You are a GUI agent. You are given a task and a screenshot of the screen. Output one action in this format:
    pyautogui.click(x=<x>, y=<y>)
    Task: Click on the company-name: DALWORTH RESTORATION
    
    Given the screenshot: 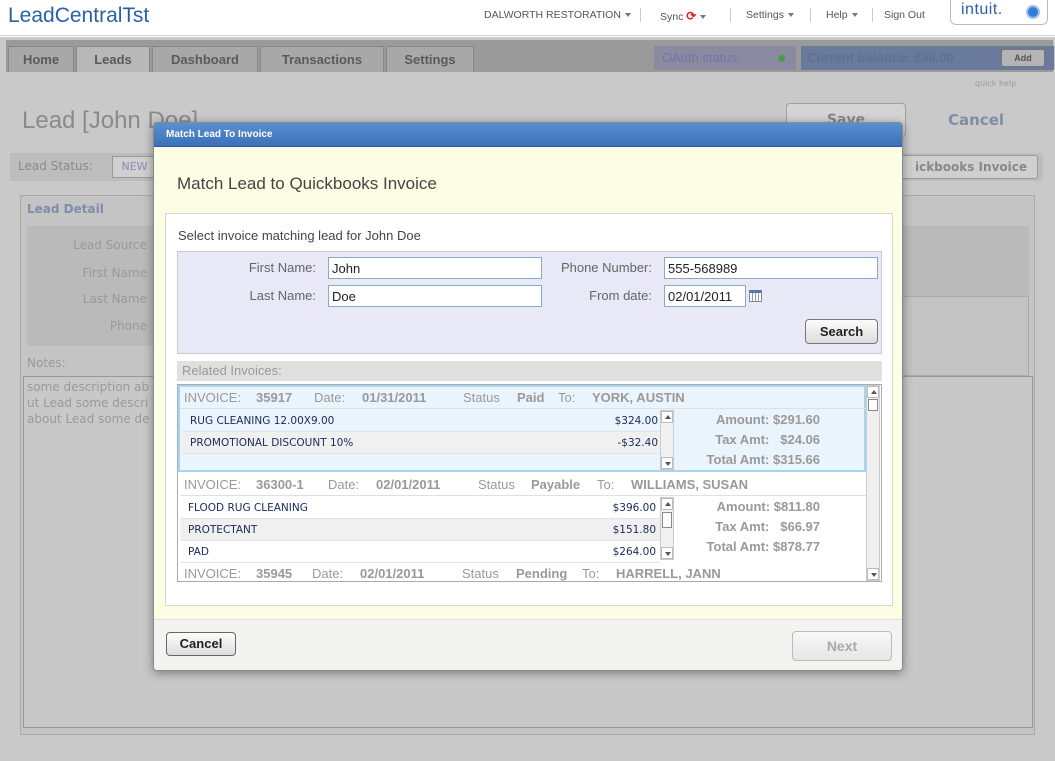 What is the action you would take?
    pyautogui.click(x=552, y=15)
    